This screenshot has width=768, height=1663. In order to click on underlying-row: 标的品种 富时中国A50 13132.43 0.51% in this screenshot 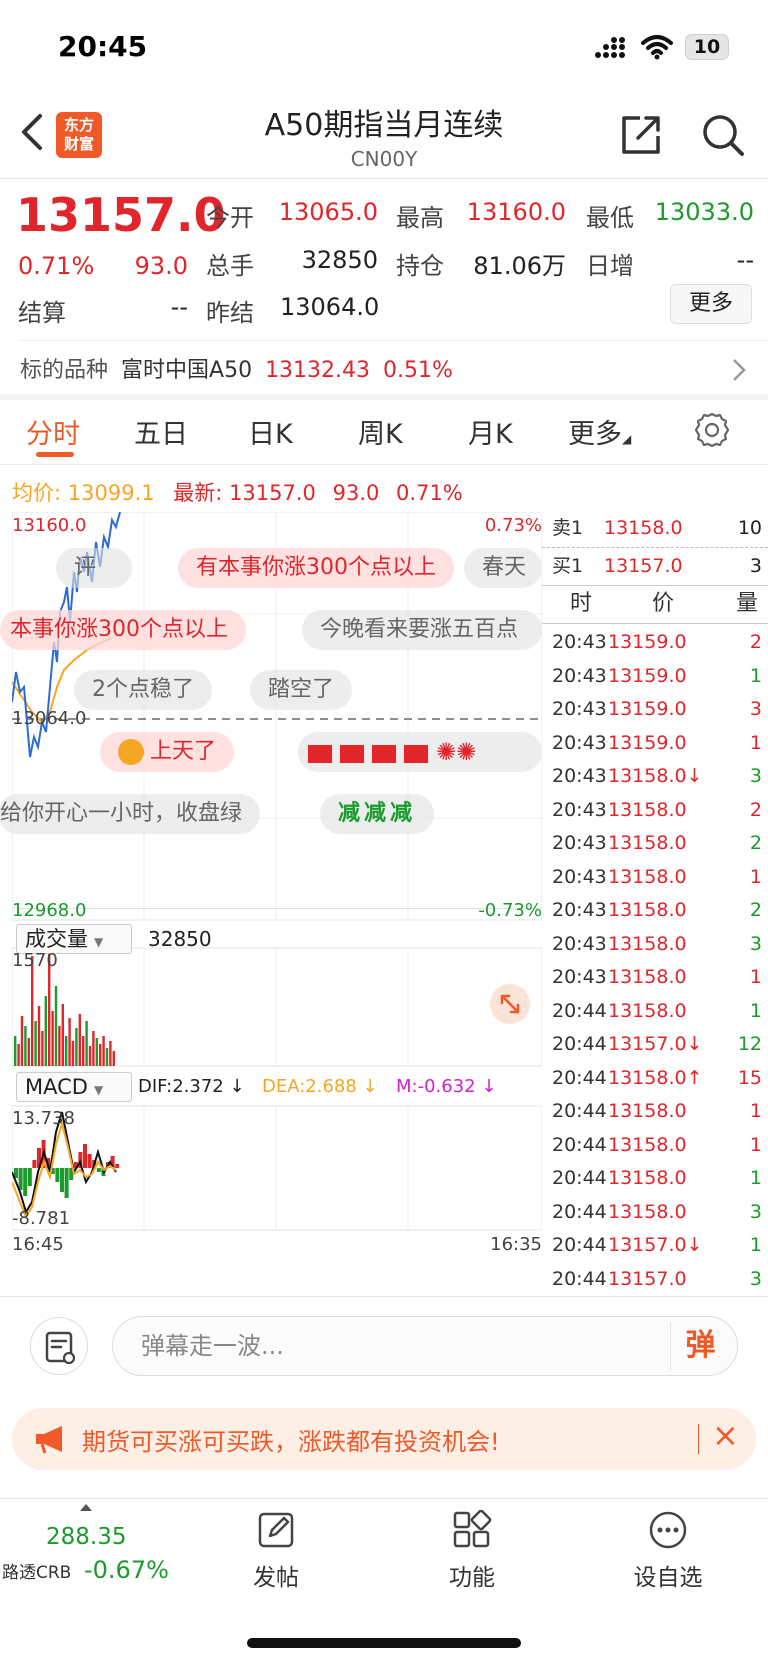, I will do `click(239, 368)`.